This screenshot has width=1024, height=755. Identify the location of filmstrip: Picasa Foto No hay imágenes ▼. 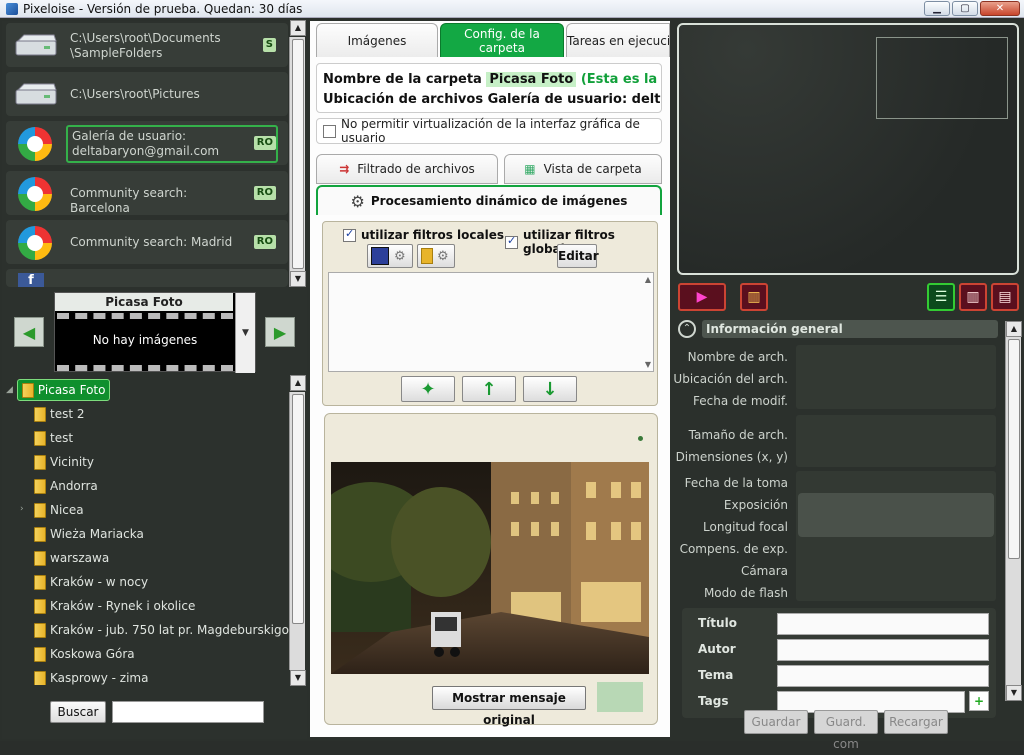
(155, 332).